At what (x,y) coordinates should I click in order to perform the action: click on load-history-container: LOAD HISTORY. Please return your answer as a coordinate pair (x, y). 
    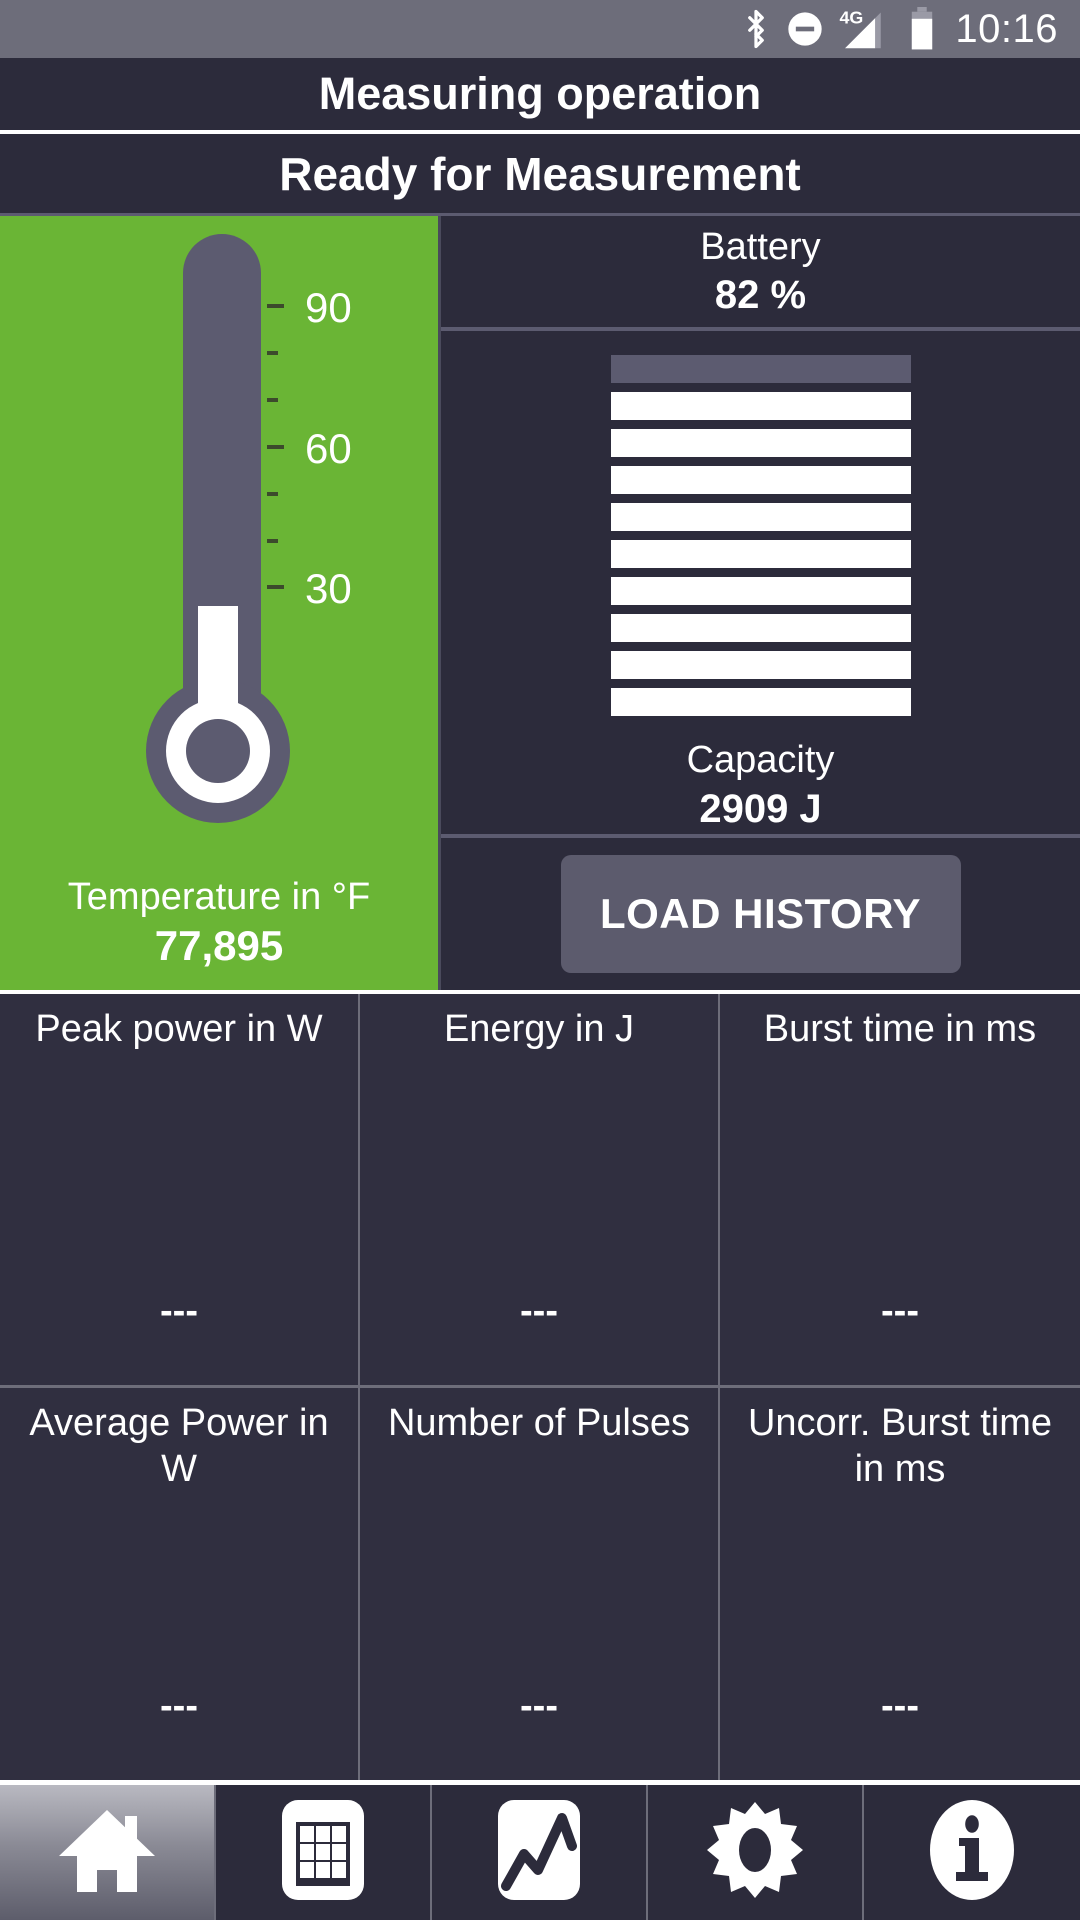
    Looking at the image, I should click on (760, 914).